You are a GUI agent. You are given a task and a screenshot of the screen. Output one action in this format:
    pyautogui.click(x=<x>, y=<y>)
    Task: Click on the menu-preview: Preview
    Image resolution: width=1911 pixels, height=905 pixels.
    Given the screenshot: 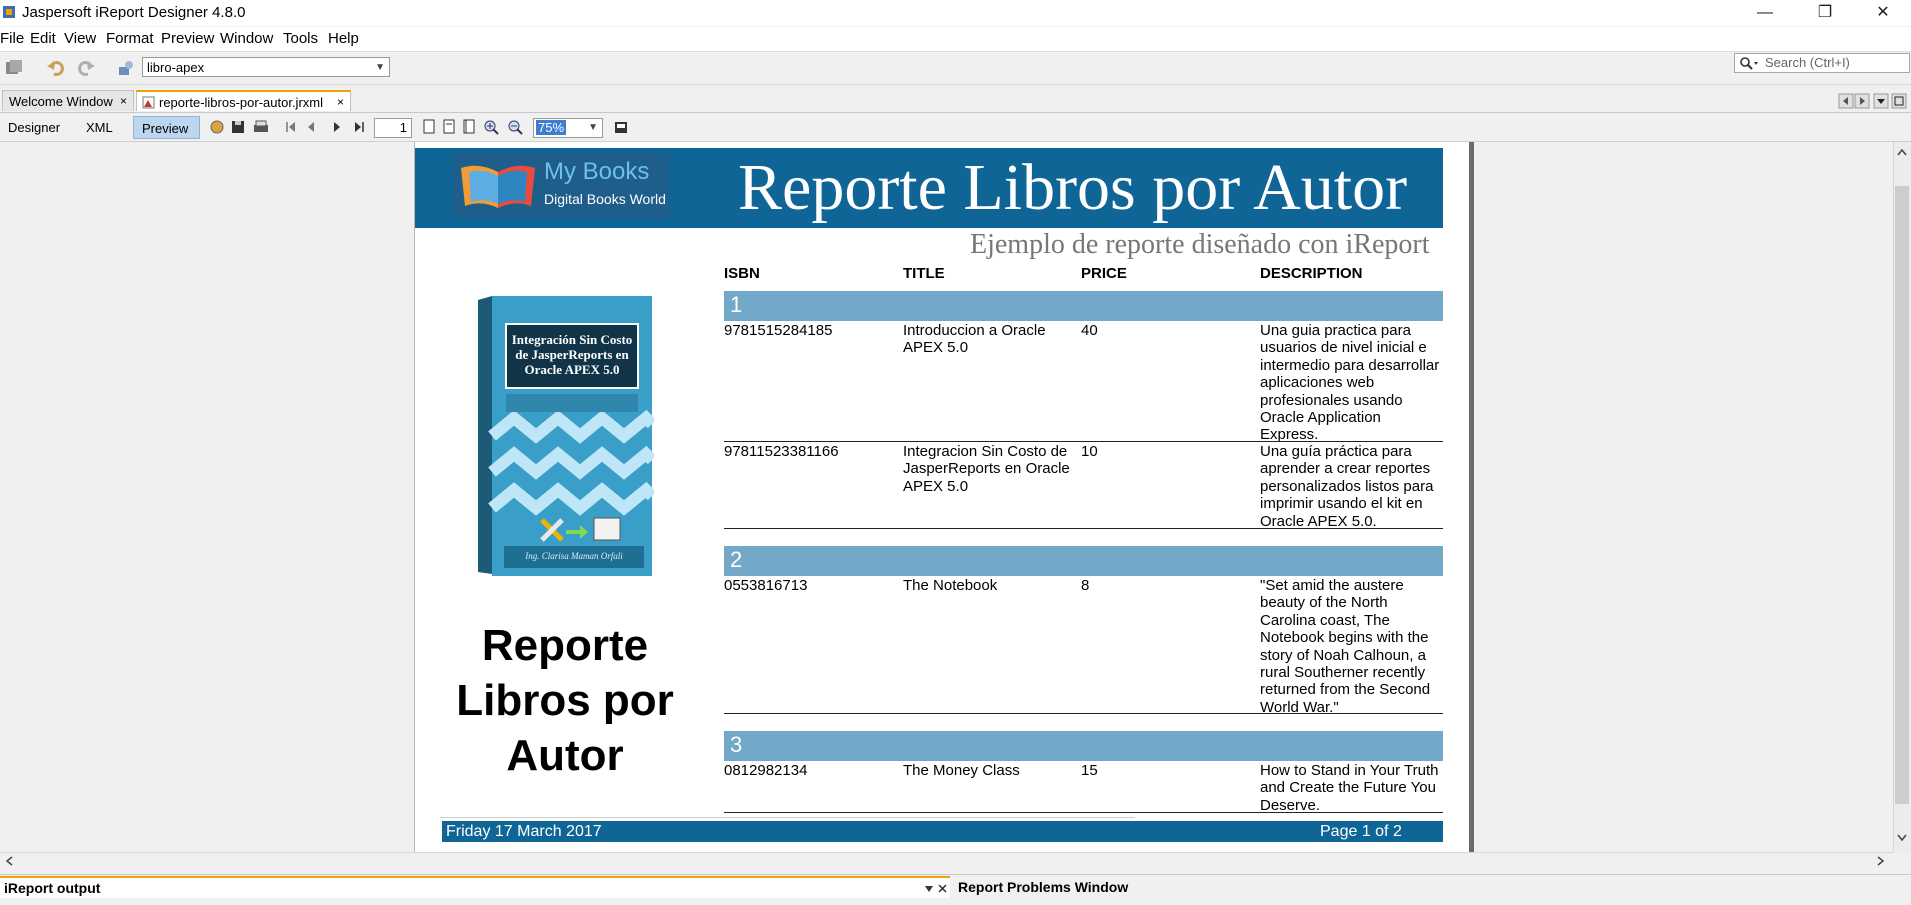 What is the action you would take?
    pyautogui.click(x=187, y=38)
    